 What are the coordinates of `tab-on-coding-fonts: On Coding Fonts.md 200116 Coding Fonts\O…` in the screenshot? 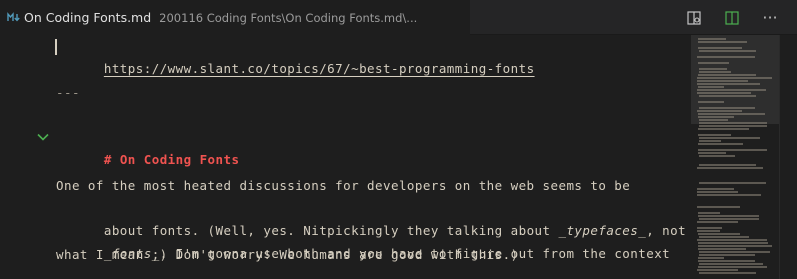 It's located at (235, 17).